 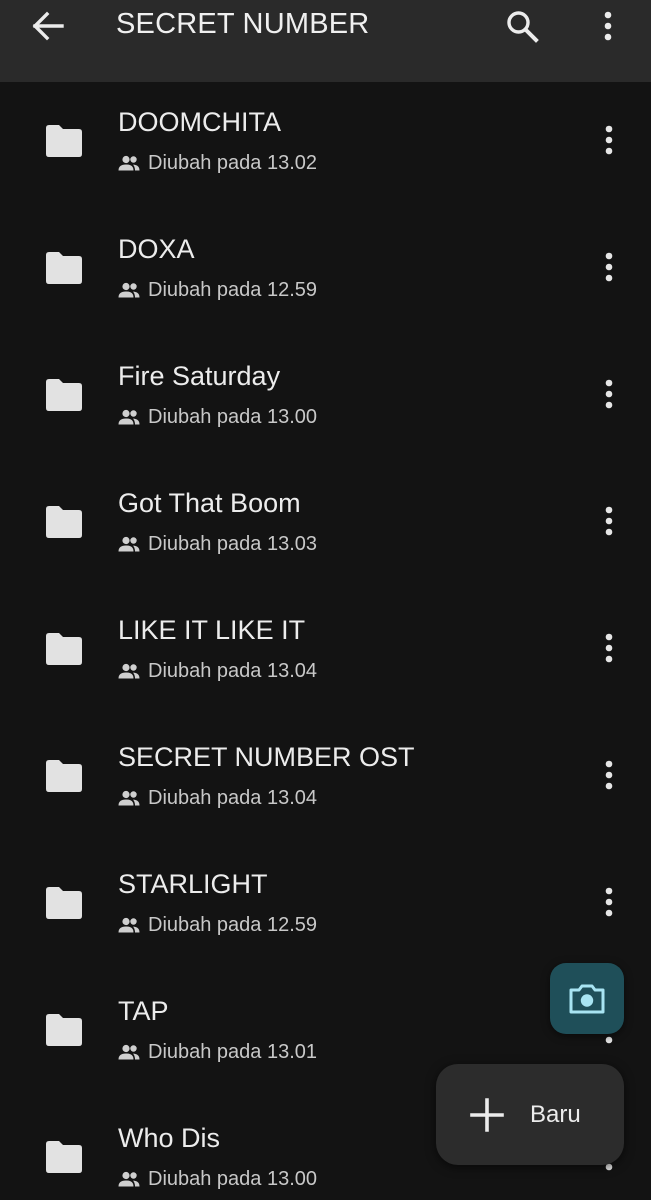 What do you see at coordinates (325, 653) in the screenshot?
I see `folder-row: LIKE IT LIKE IT Diubah pada 13.04` at bounding box center [325, 653].